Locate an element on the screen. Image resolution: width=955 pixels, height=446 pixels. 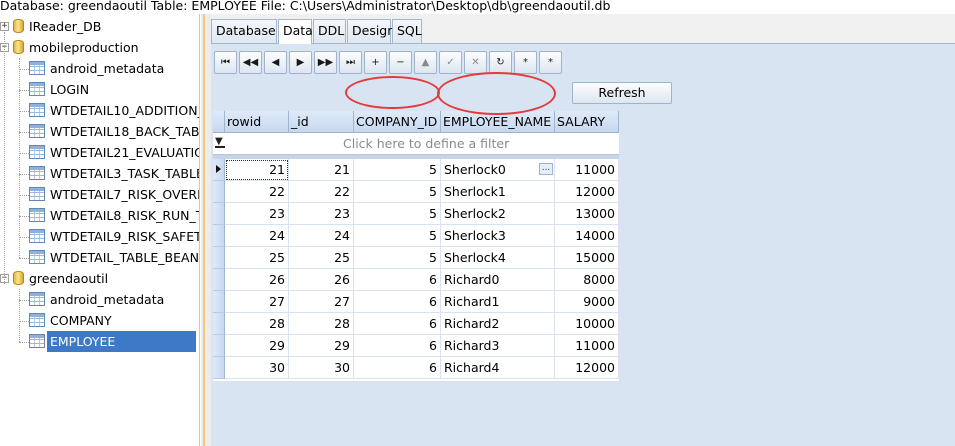
cell-_id: 25 is located at coordinates (321, 258).